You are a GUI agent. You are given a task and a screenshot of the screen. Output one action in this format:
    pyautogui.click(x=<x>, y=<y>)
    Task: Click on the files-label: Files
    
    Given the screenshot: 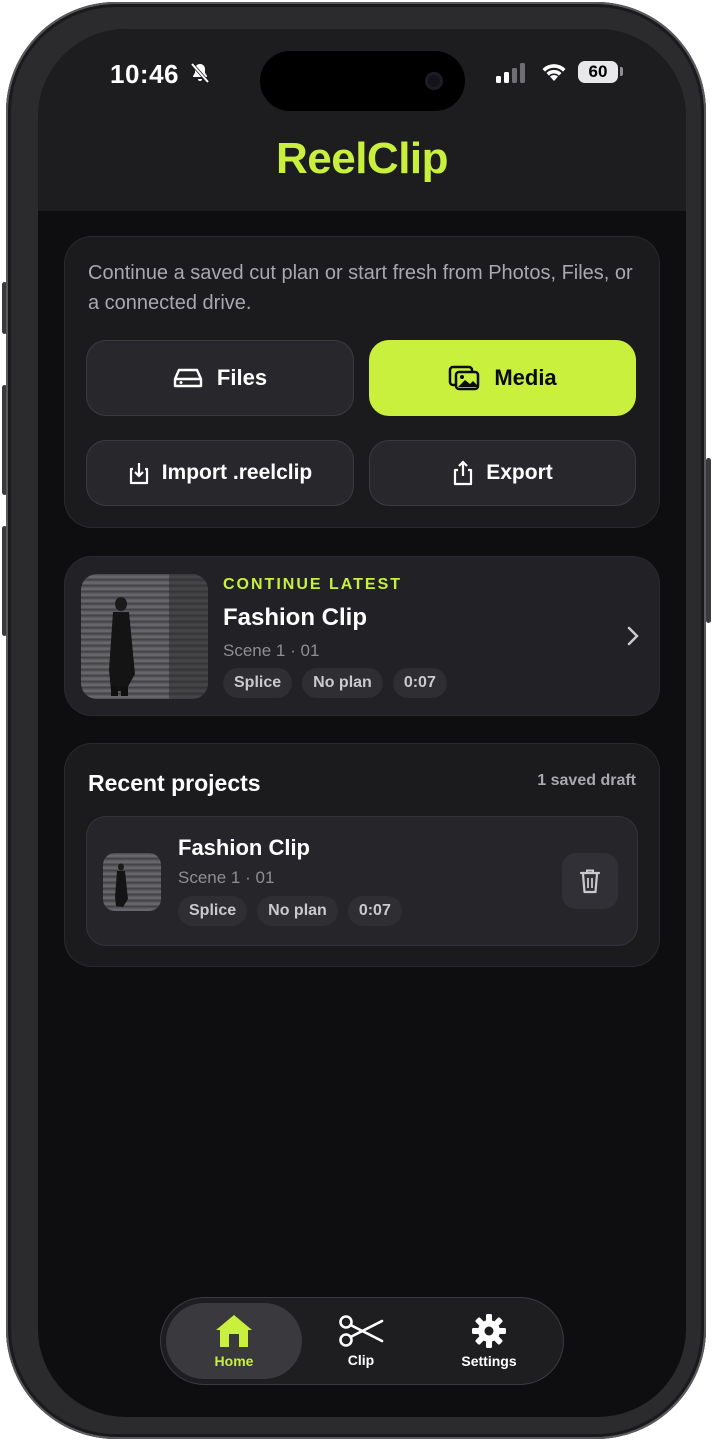 What is the action you would take?
    pyautogui.click(x=242, y=377)
    